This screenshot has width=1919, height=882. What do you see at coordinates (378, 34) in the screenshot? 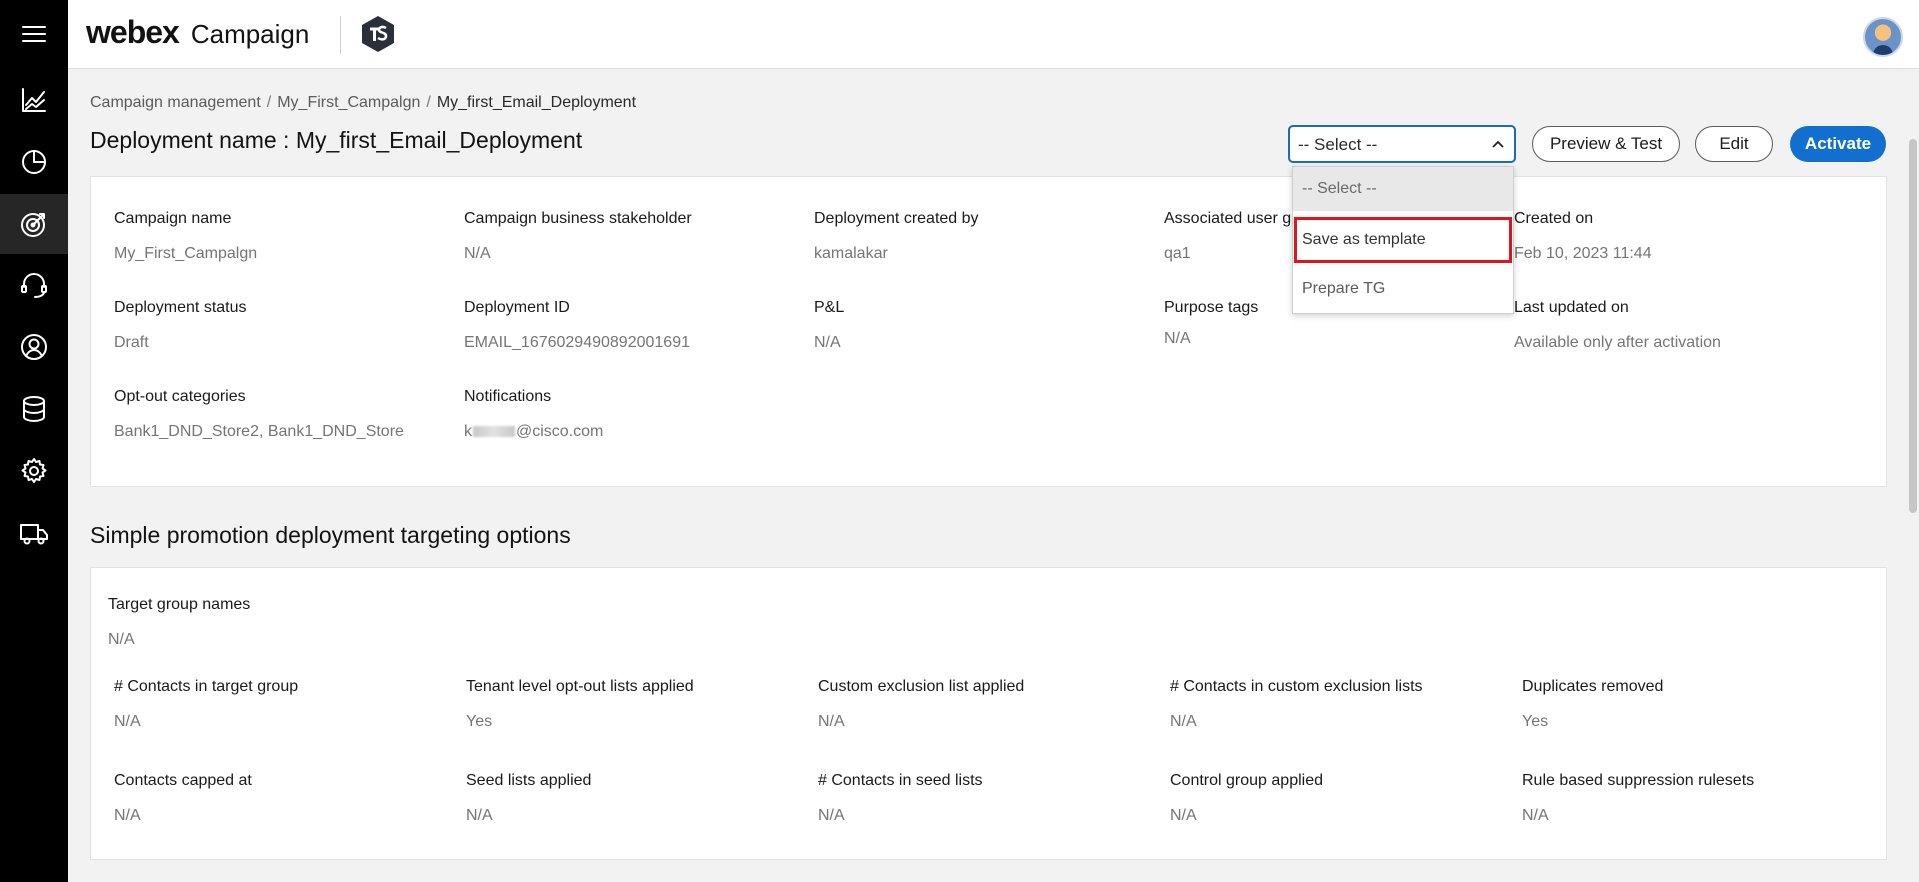
I see `tenant-logo-icon` at bounding box center [378, 34].